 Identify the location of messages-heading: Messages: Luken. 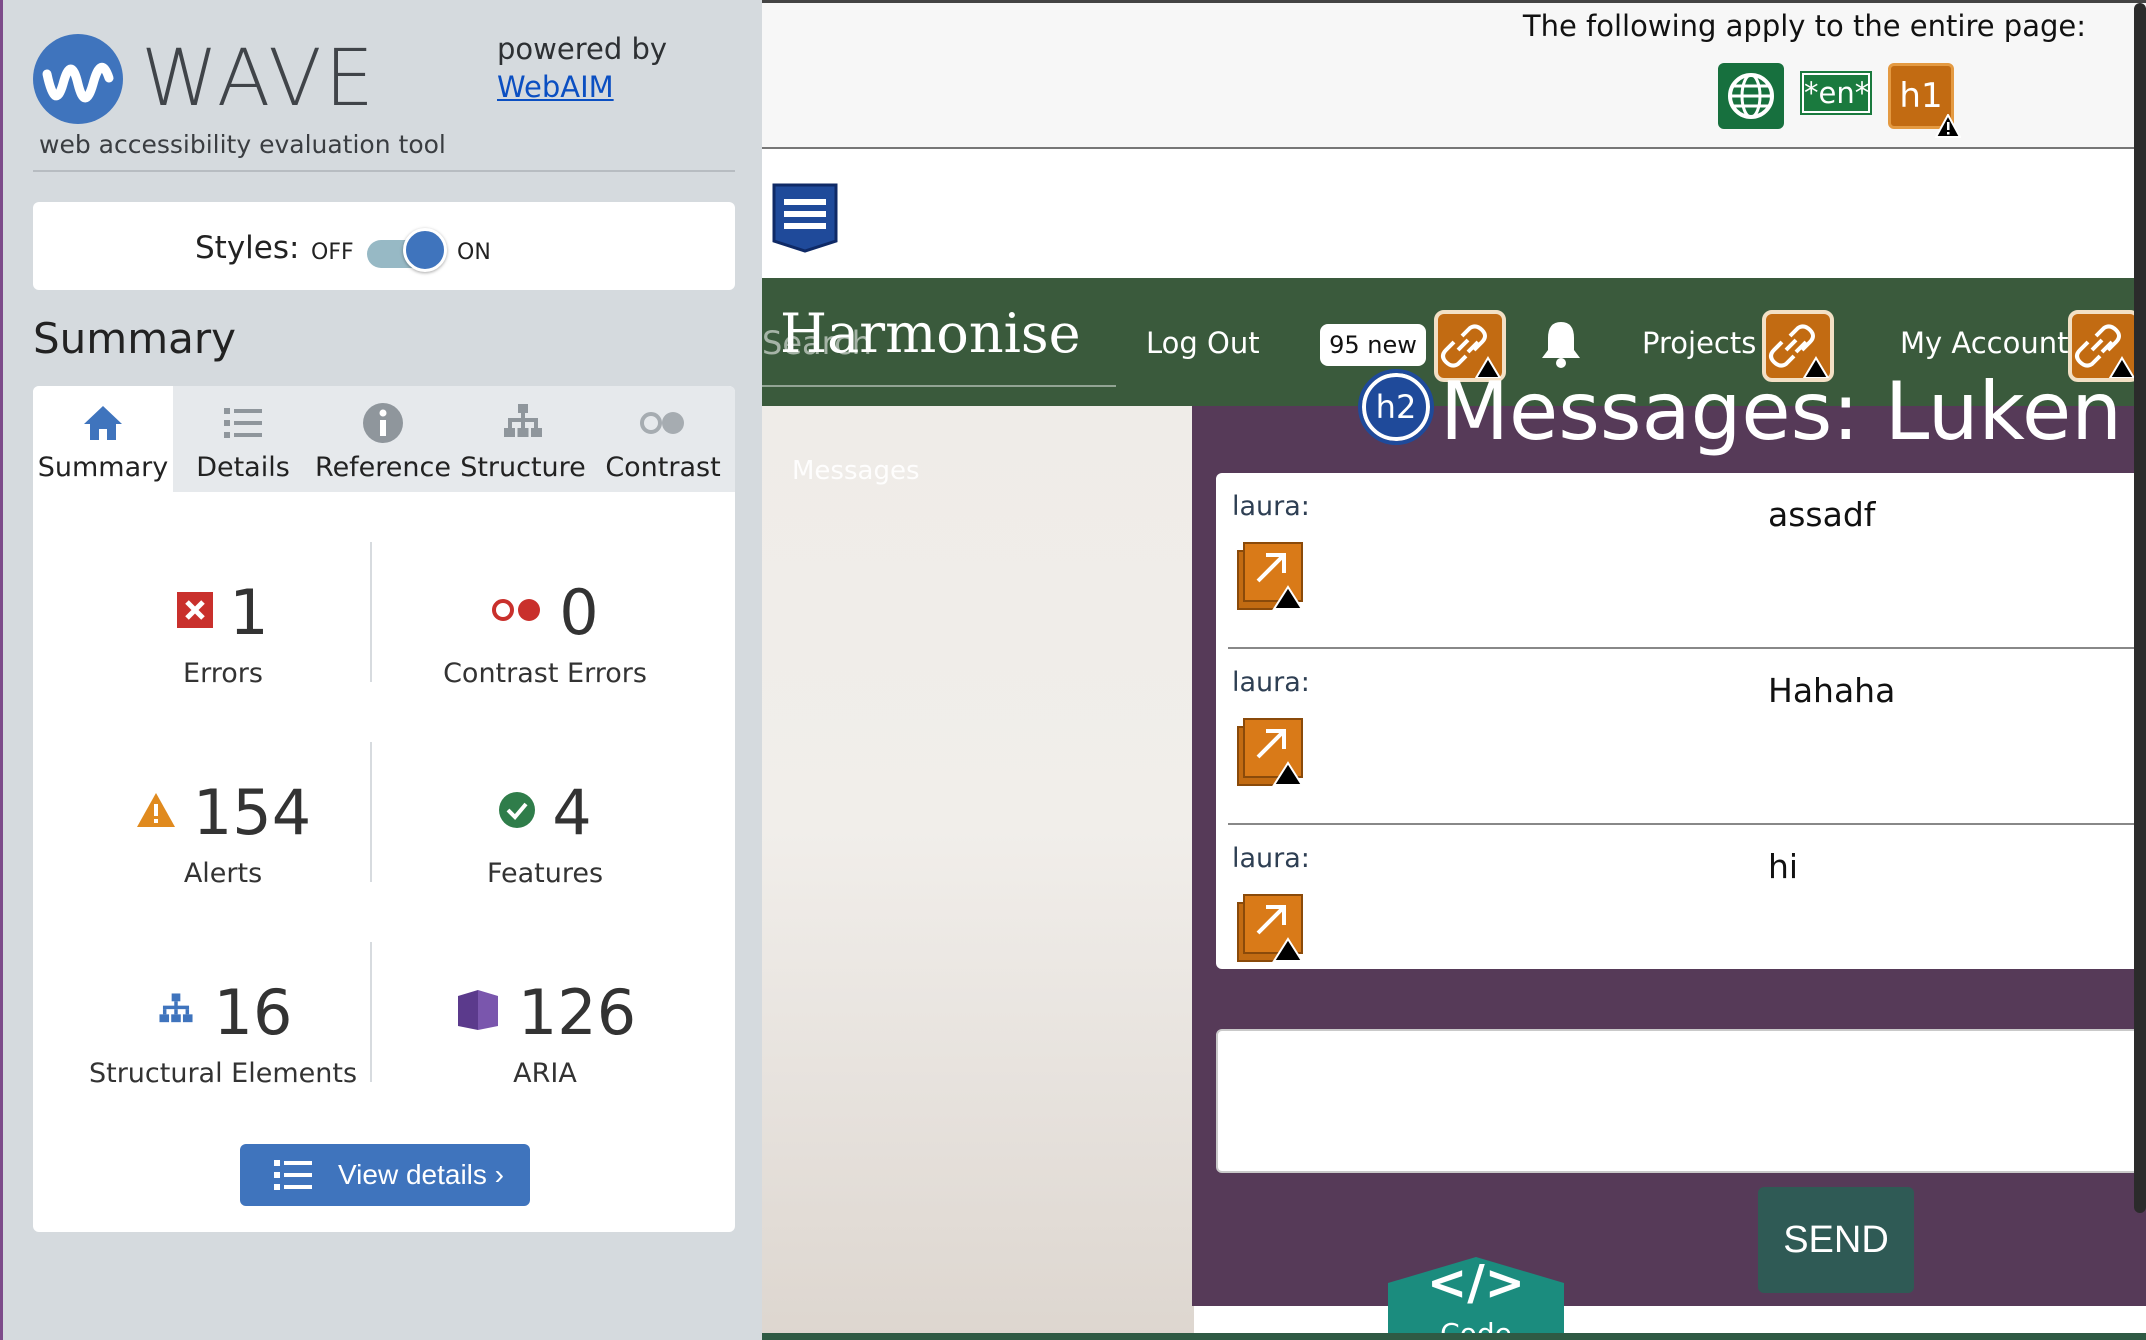
(1781, 411).